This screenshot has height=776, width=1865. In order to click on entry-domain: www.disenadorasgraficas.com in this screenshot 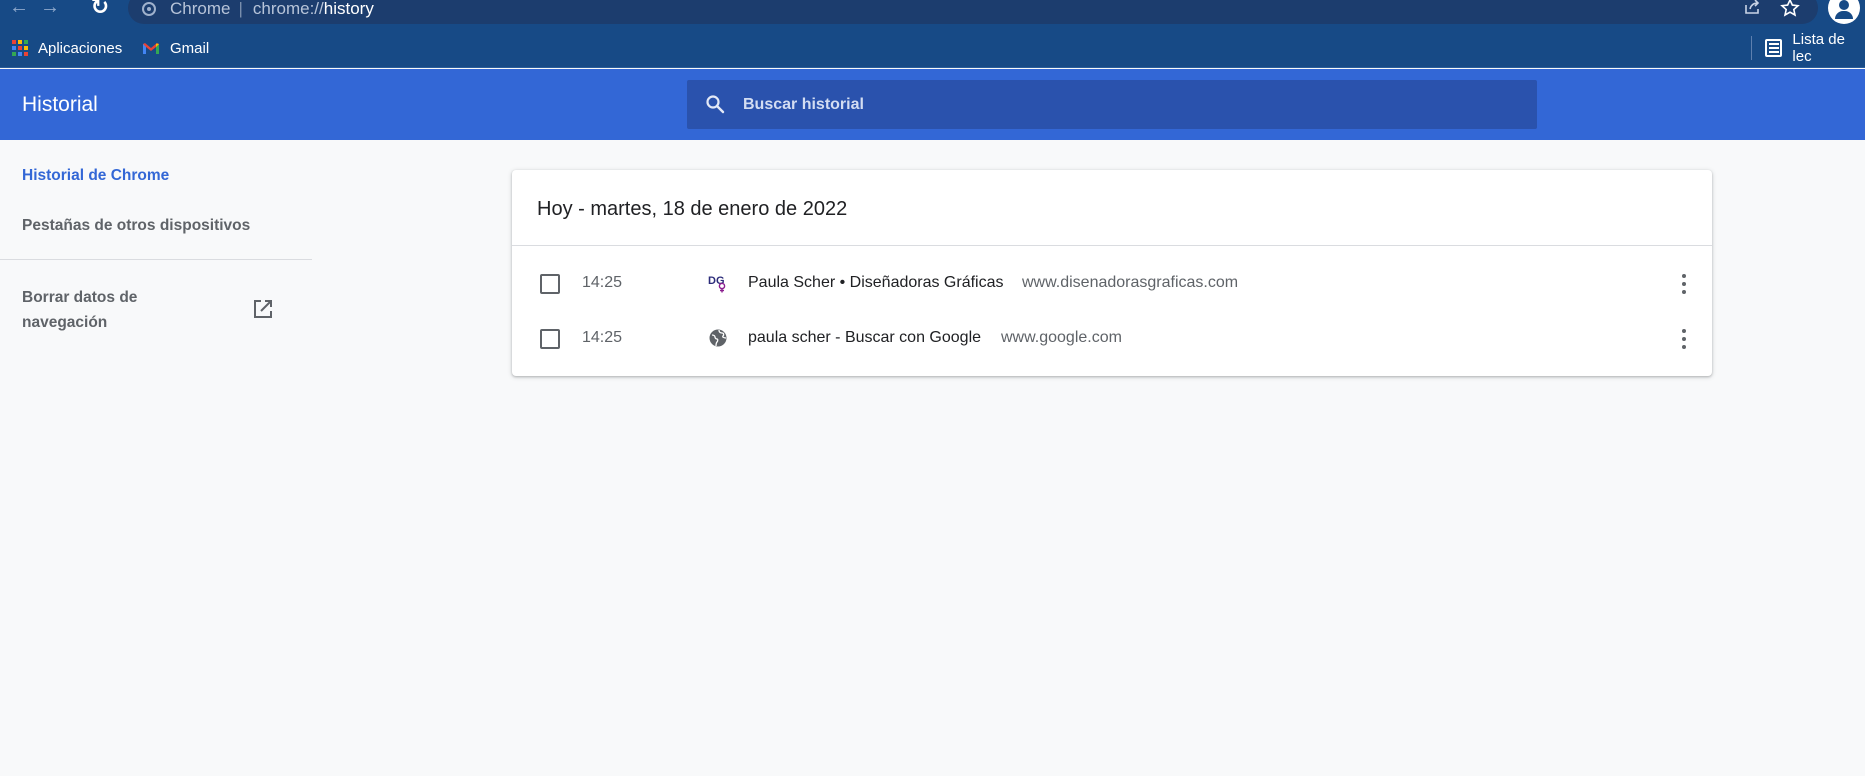, I will do `click(1130, 282)`.